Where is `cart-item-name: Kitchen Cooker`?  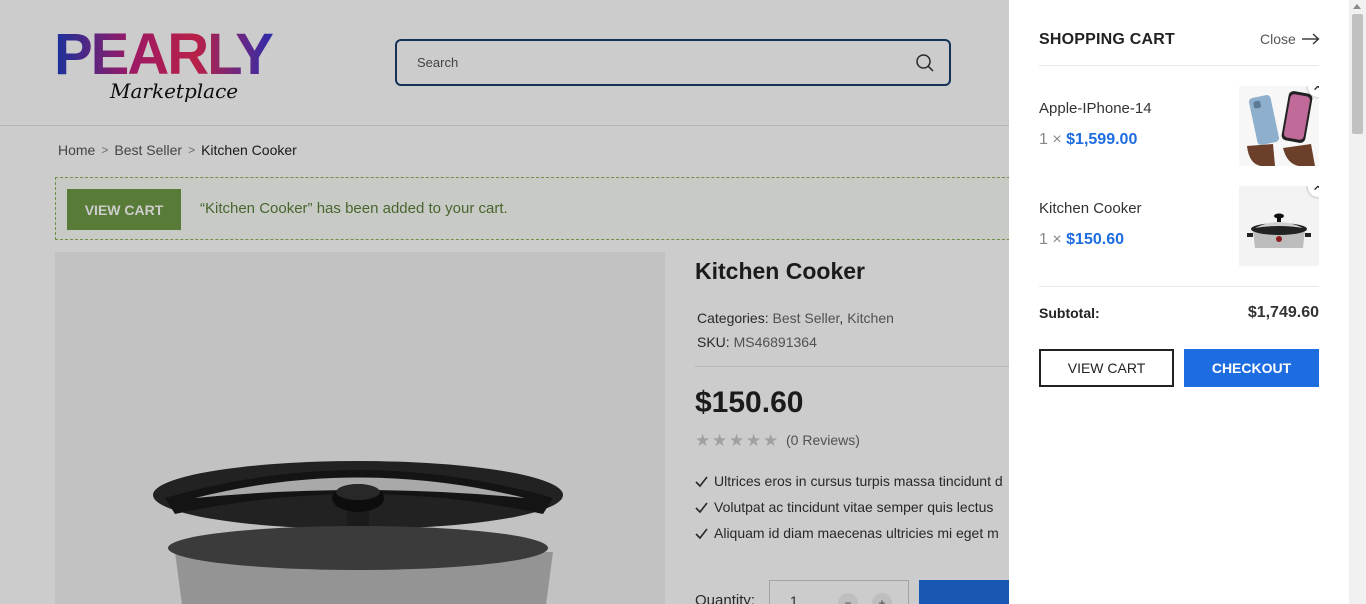 cart-item-name: Kitchen Cooker is located at coordinates (1090, 208).